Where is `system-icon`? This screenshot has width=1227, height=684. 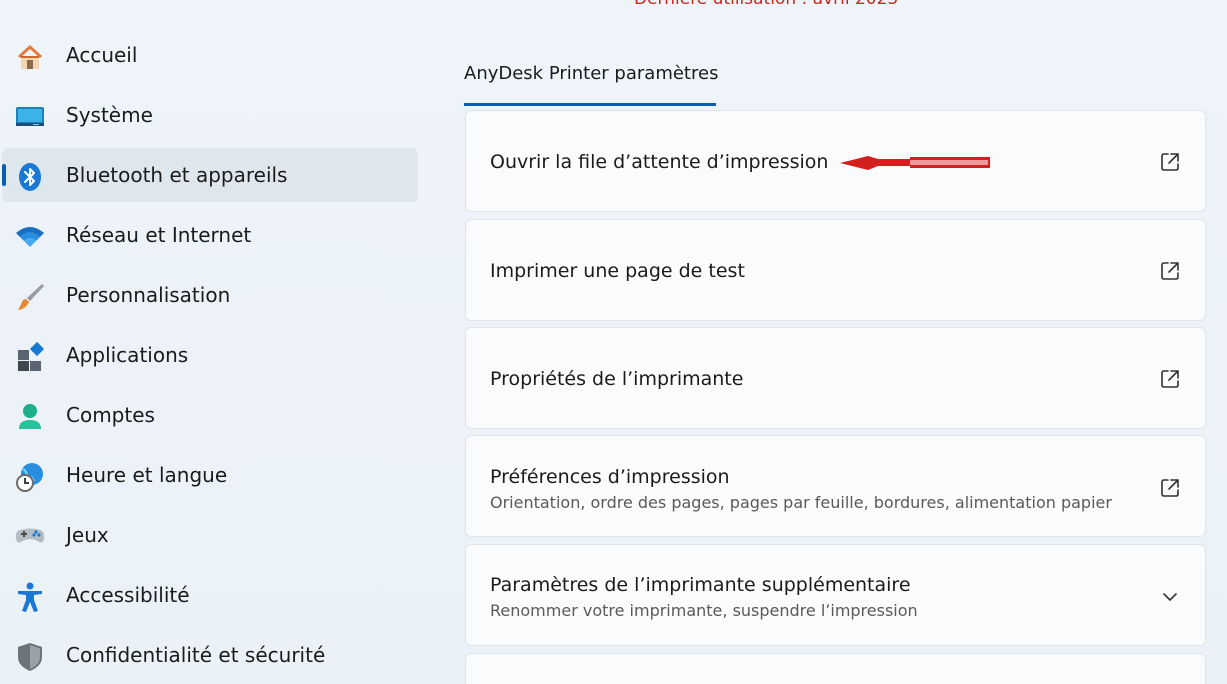 system-icon is located at coordinates (30, 117).